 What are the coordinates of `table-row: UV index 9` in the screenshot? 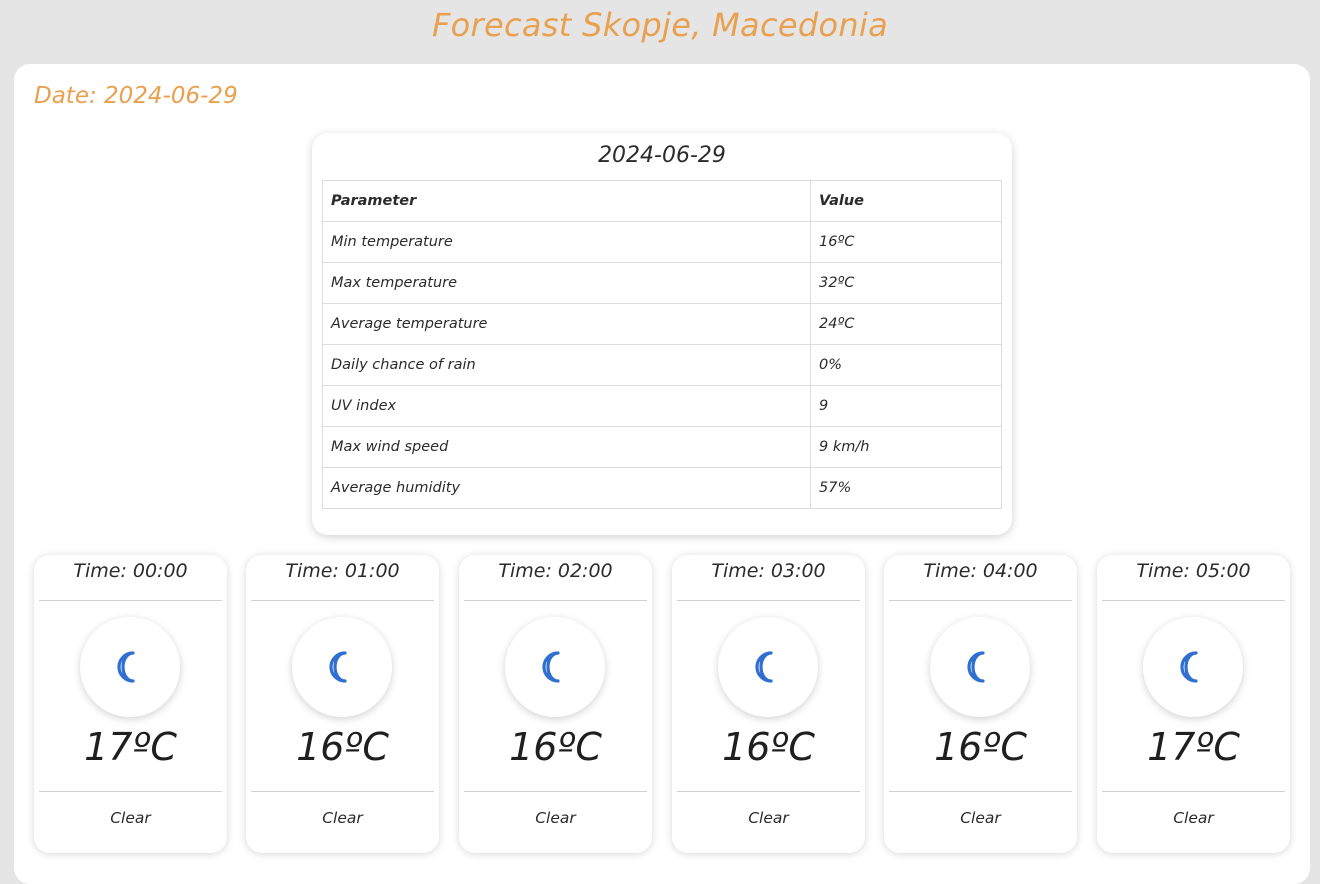 It's located at (662, 406).